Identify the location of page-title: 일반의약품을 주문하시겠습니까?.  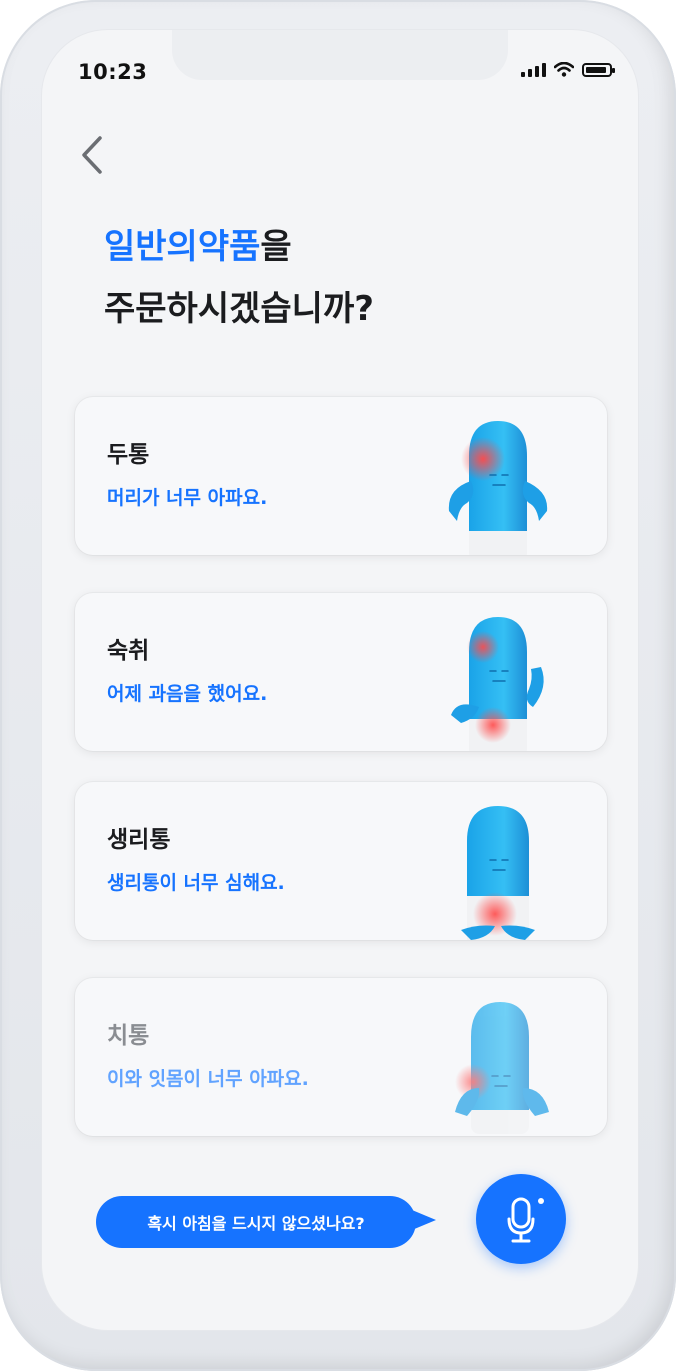
(239, 278).